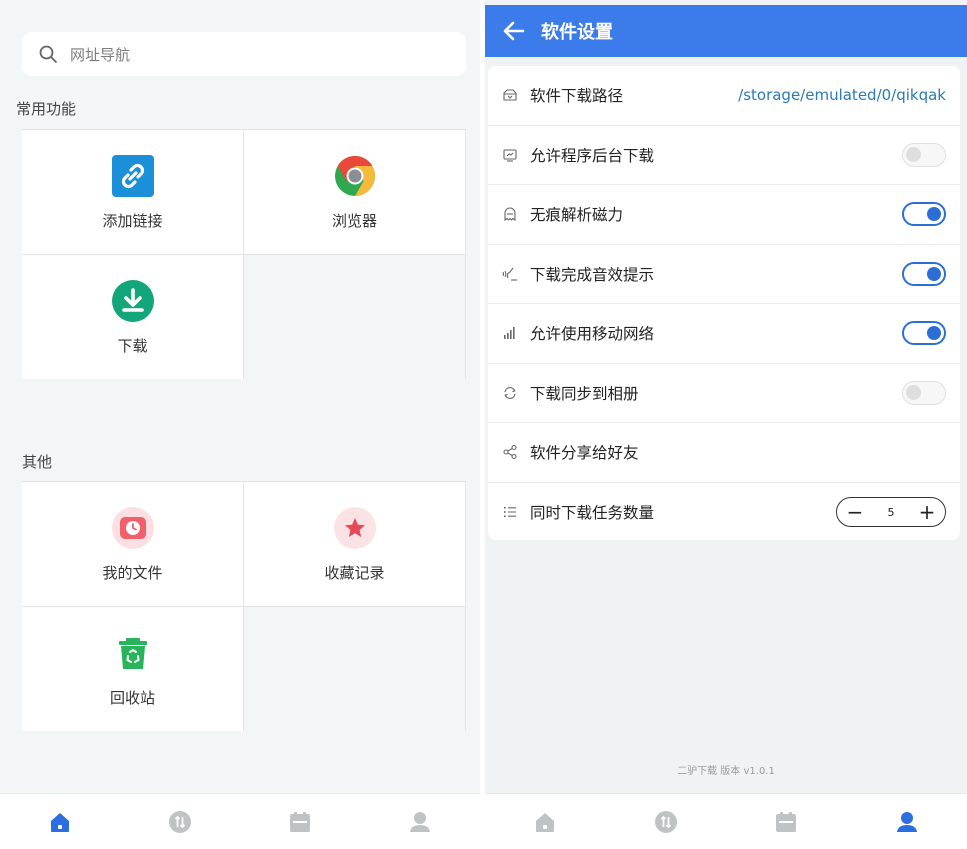  Describe the element at coordinates (584, 453) in the screenshot. I see `setting-label: 软件分享给好友` at that location.